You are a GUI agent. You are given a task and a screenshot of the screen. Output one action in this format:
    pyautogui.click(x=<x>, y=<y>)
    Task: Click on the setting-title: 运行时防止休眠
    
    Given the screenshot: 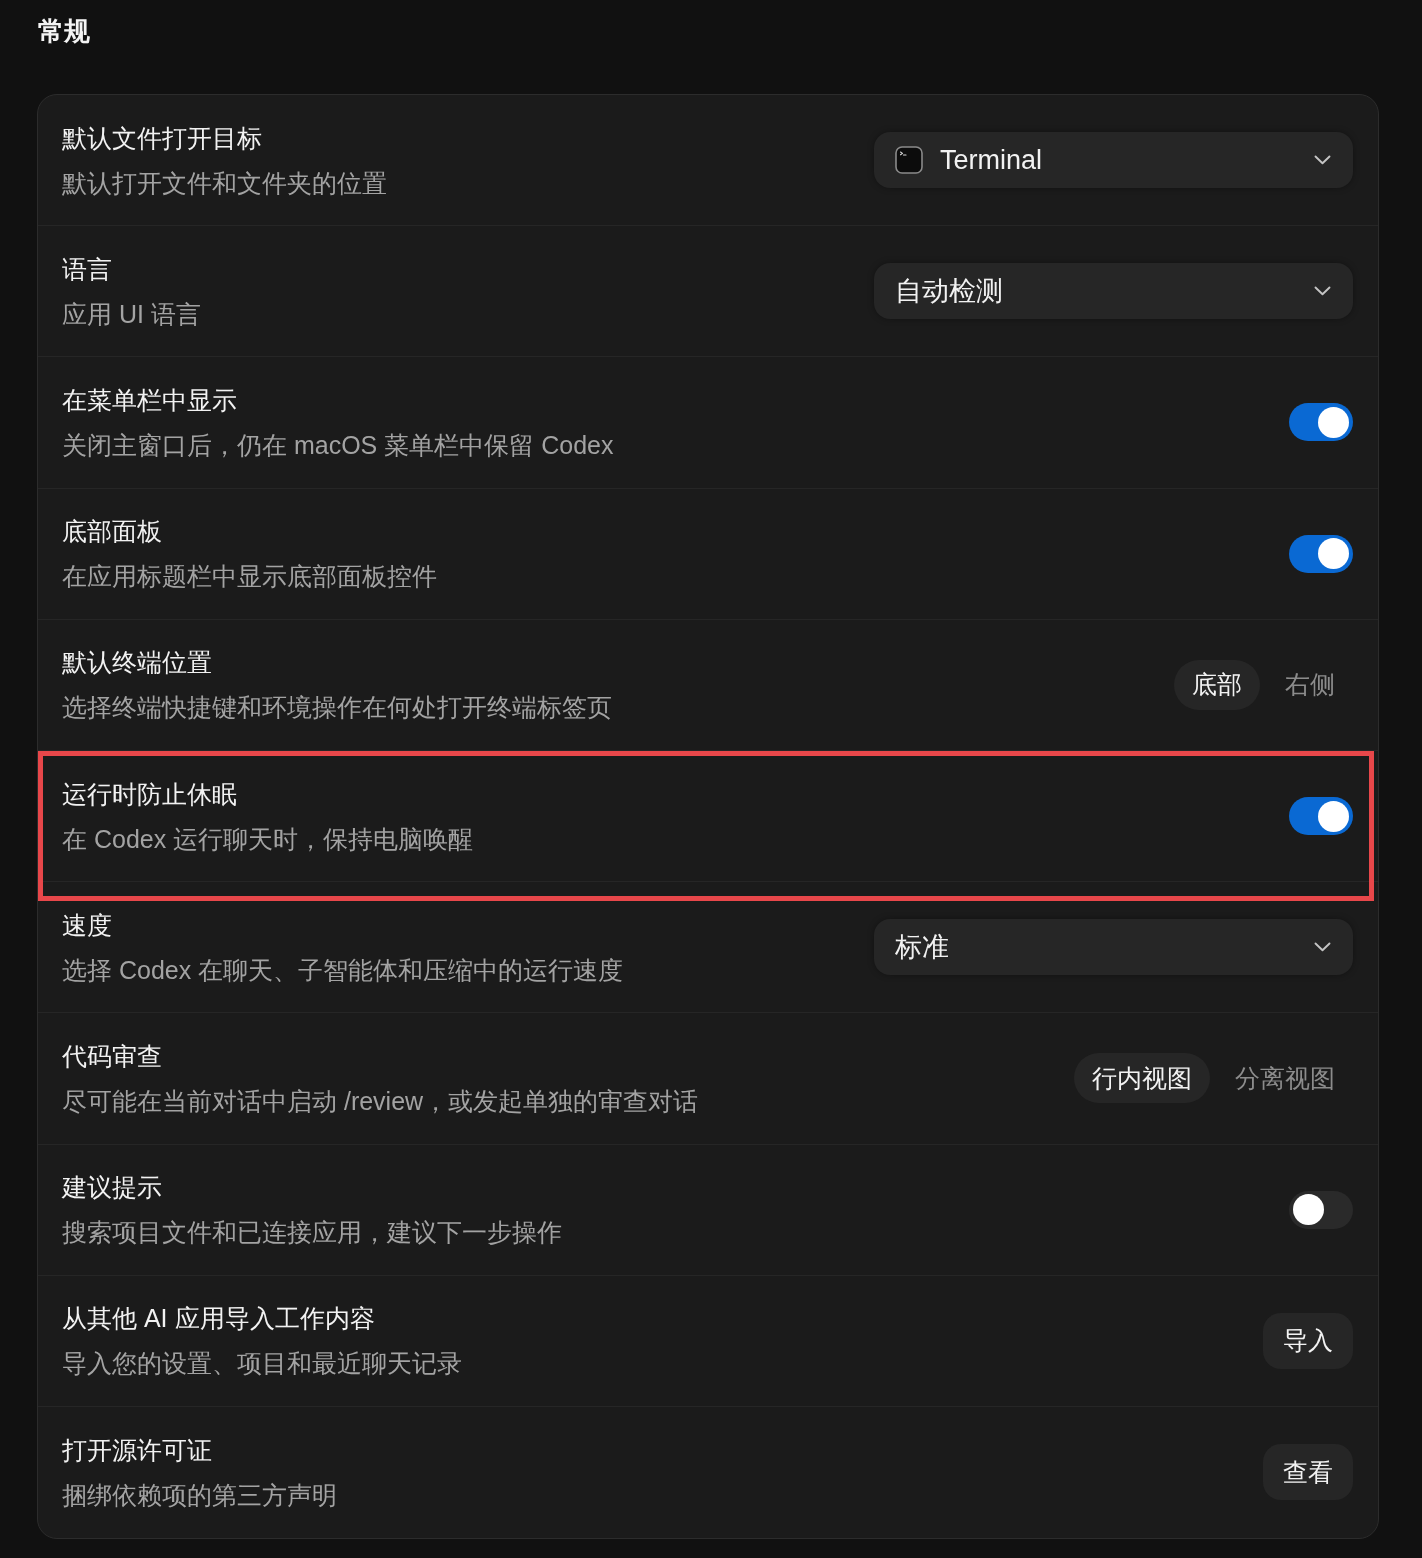 What is the action you would take?
    pyautogui.click(x=150, y=794)
    